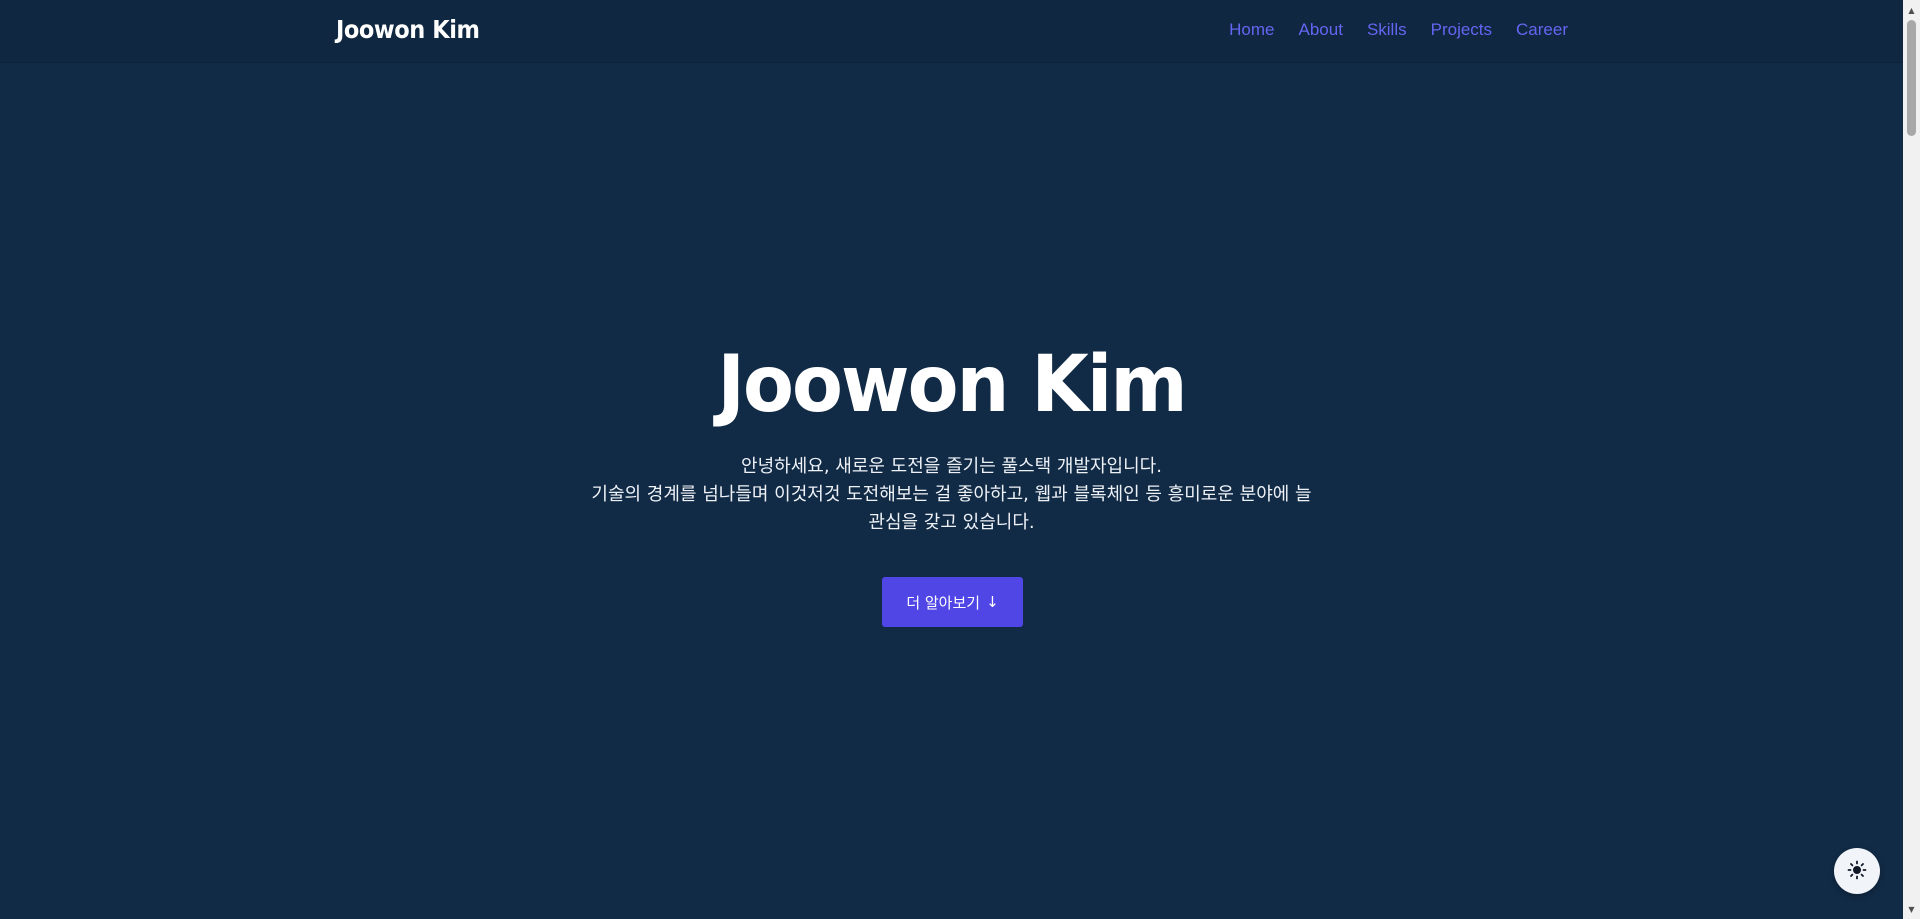 This screenshot has height=919, width=1920. Describe the element at coordinates (992, 602) in the screenshot. I see `arrow-down-icon: ↓` at that location.